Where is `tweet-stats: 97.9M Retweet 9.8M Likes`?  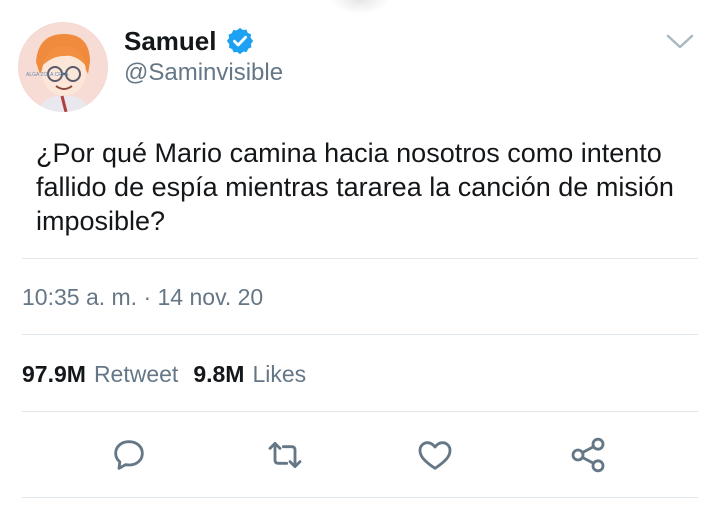 tweet-stats: 97.9M Retweet 9.8M Likes is located at coordinates (164, 374).